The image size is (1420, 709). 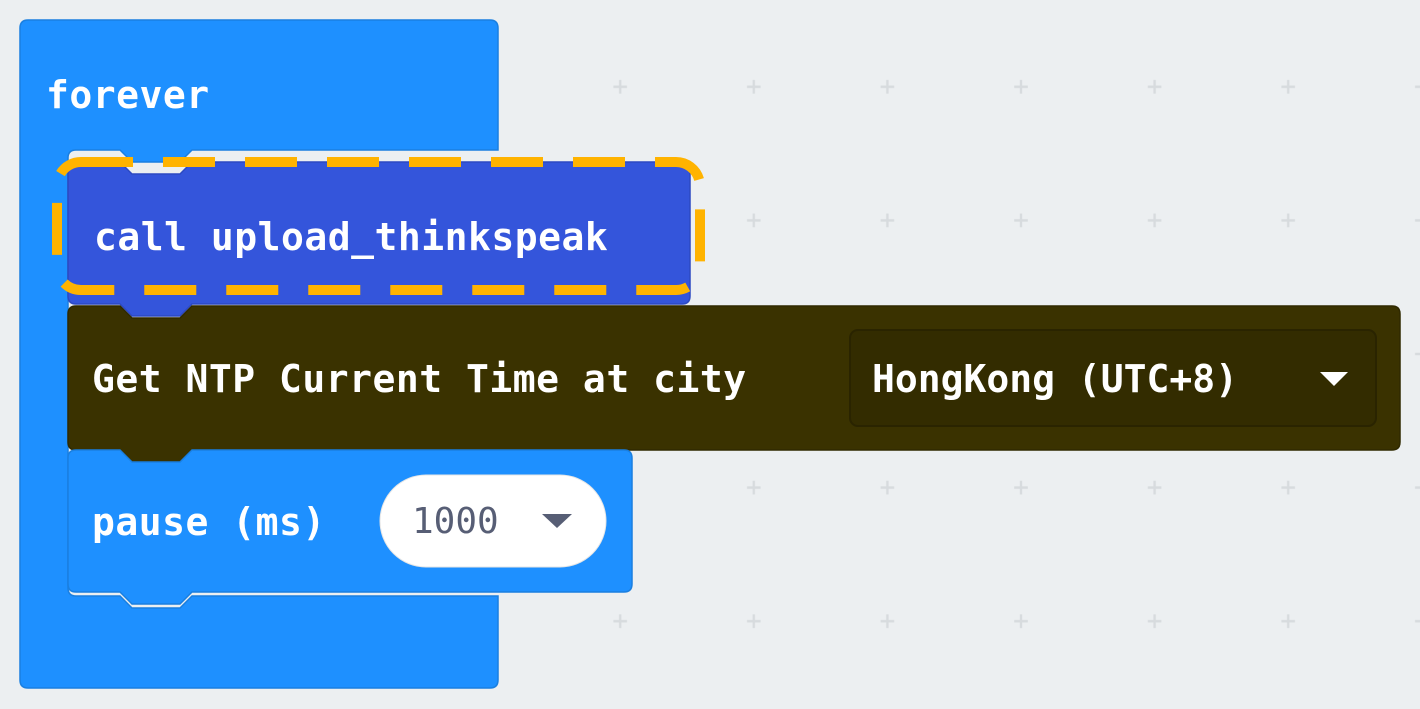 What do you see at coordinates (455, 522) in the screenshot?
I see `duration-dropdown-value: 1000` at bounding box center [455, 522].